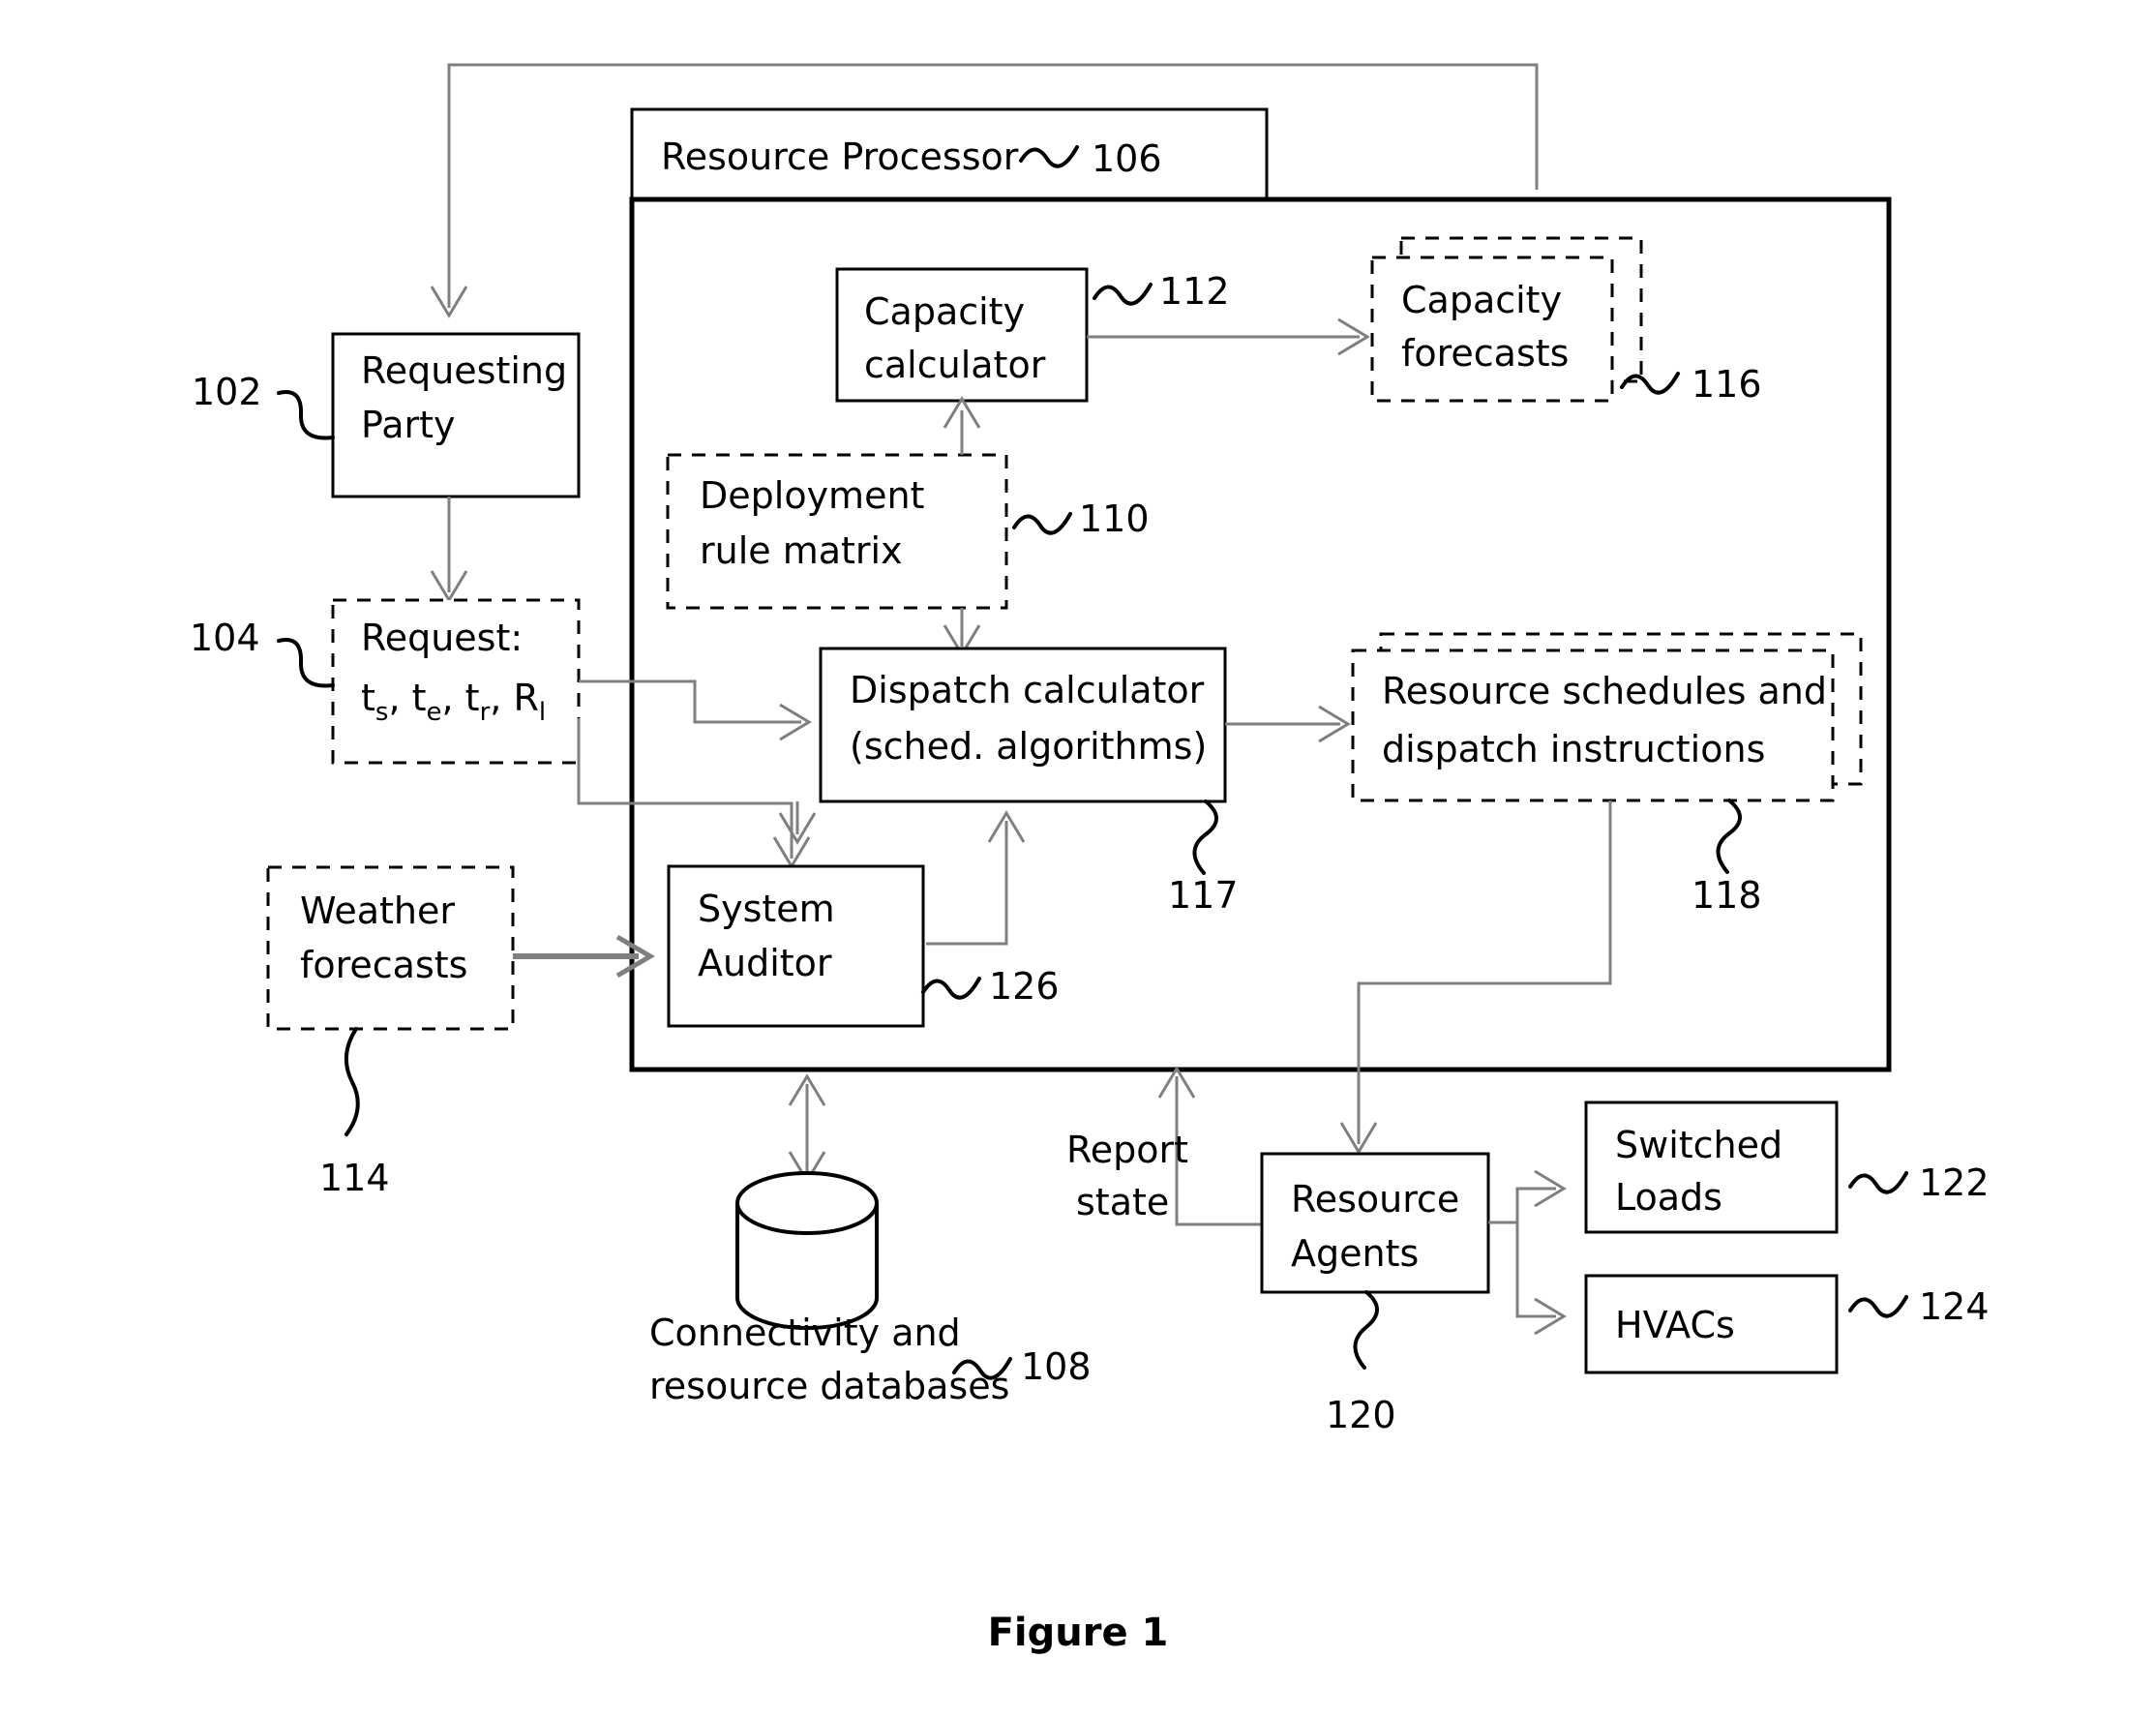 This screenshot has height=1719, width=2156. I want to click on ref-114-label: 114, so click(354, 1178).